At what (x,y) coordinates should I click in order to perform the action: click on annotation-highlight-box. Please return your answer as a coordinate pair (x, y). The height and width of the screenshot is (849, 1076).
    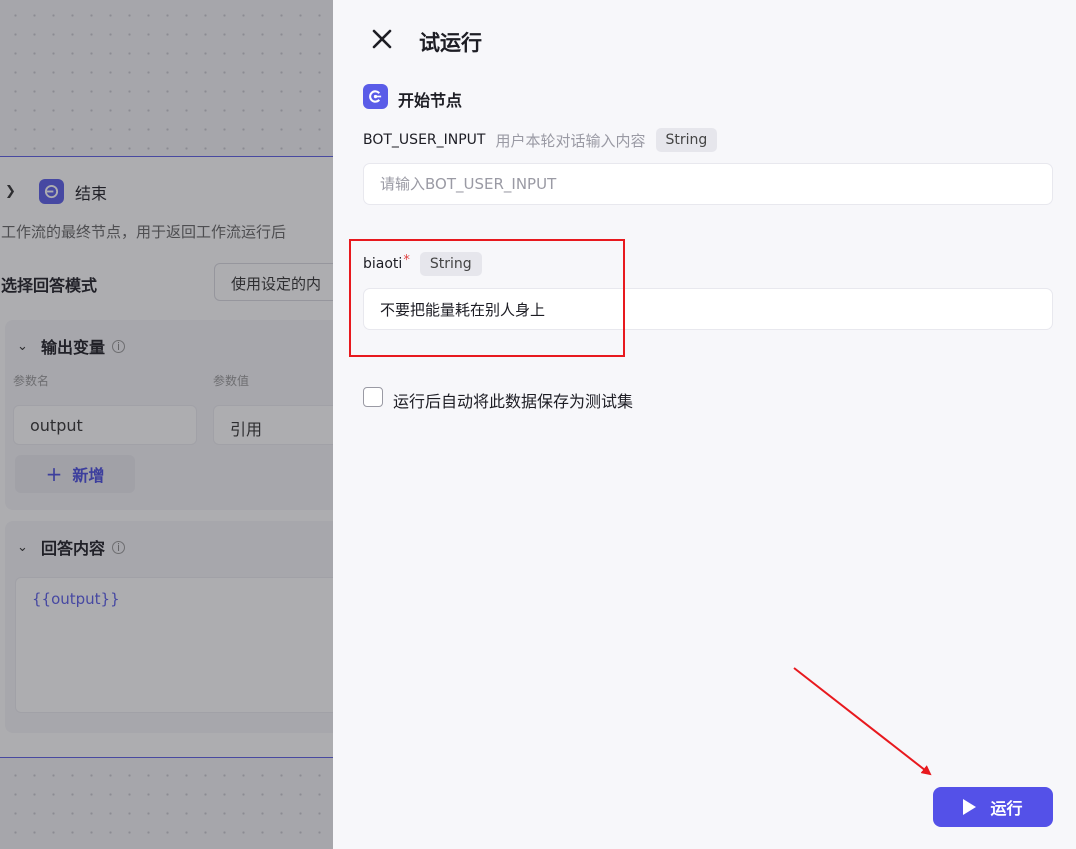
    Looking at the image, I should click on (487, 298).